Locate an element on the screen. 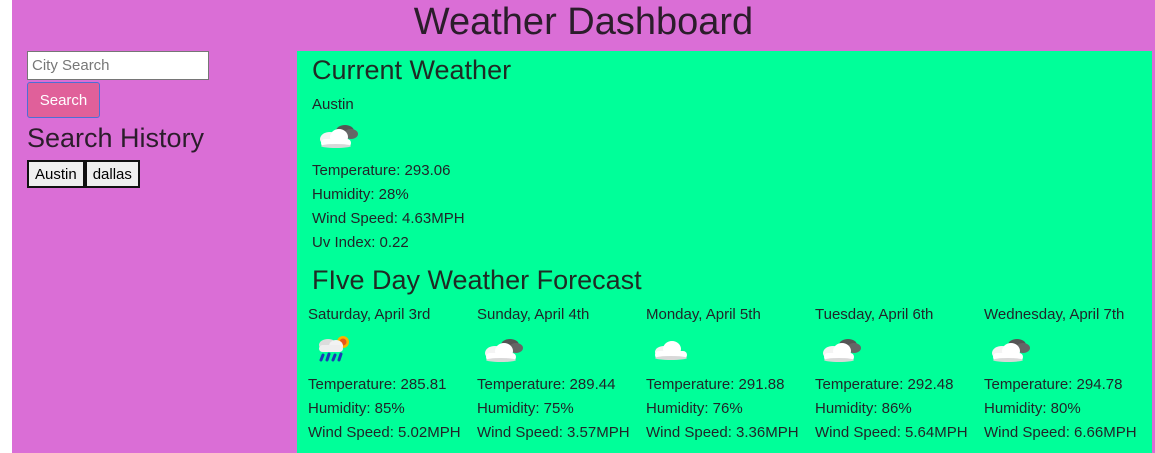 This screenshot has width=1155, height=453. forecast-humidity: Humidity: 85% is located at coordinates (356, 408).